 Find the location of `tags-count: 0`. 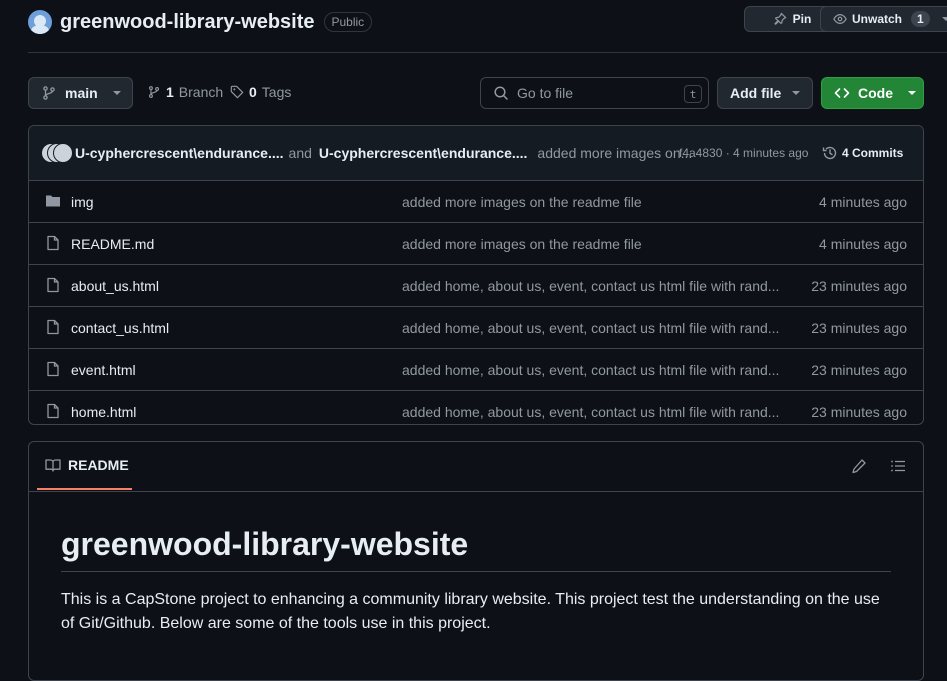

tags-count: 0 is located at coordinates (253, 92).